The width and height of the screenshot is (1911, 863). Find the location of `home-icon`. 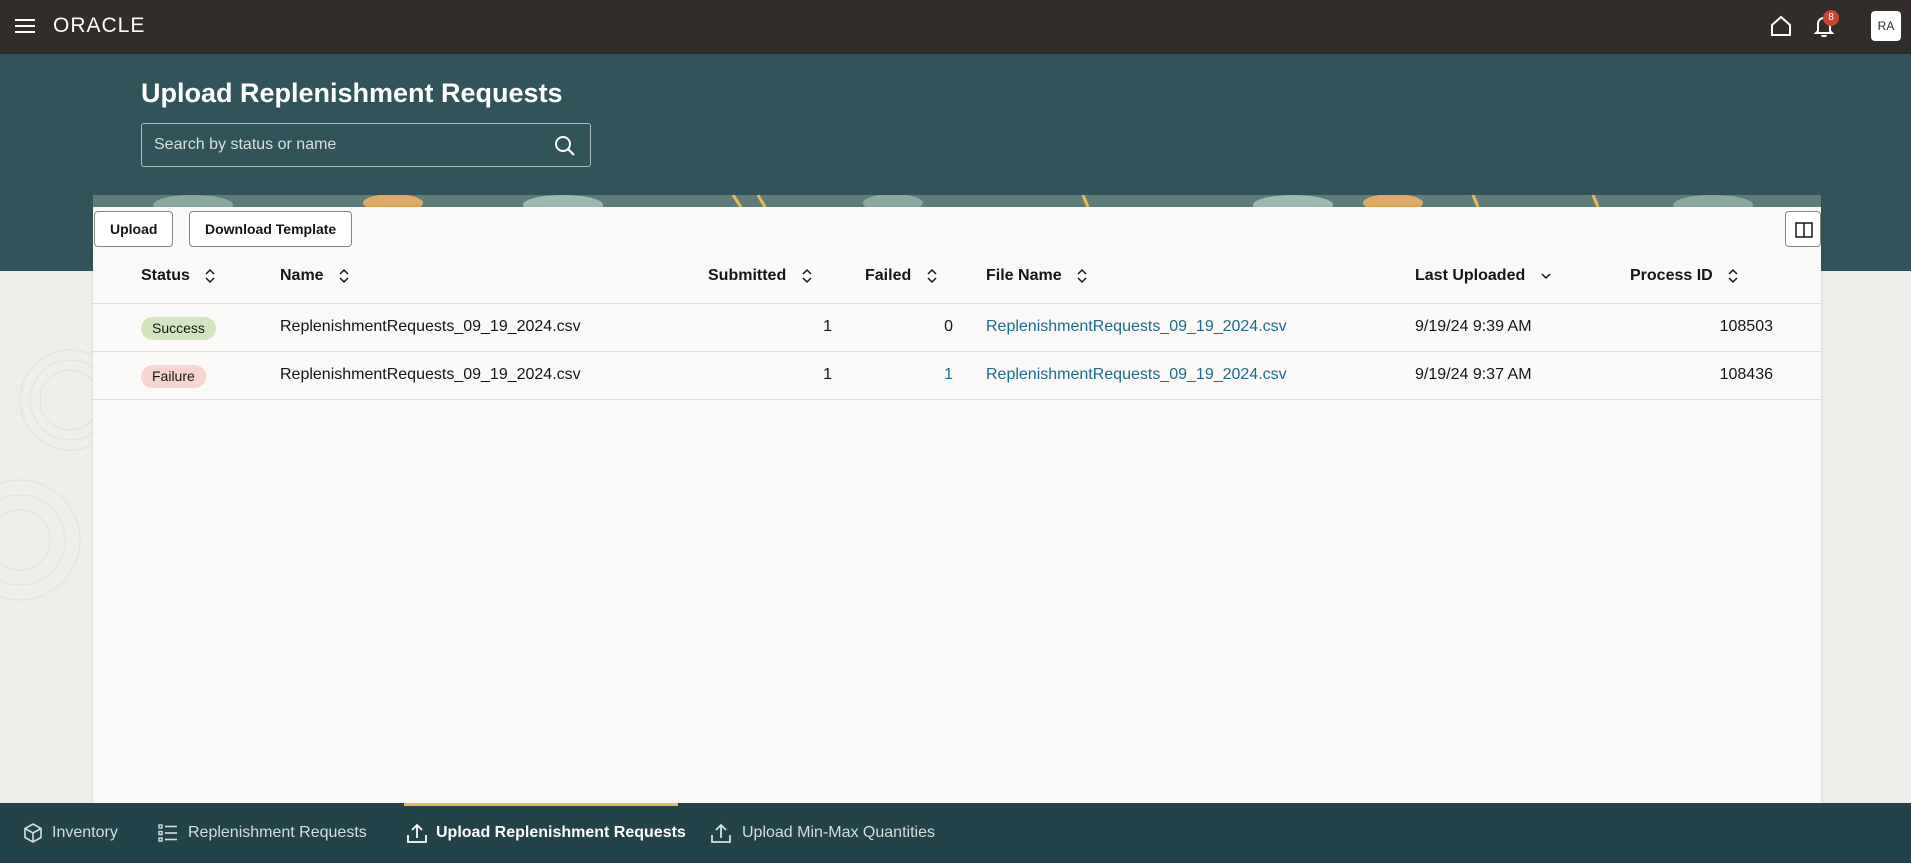

home-icon is located at coordinates (1781, 26).